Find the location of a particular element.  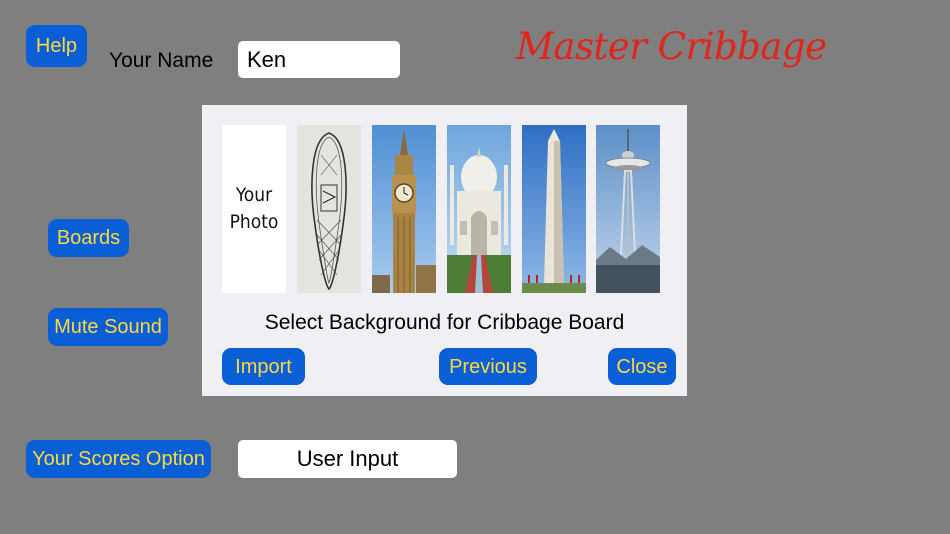

scores-option-value: User Input is located at coordinates (347, 459).